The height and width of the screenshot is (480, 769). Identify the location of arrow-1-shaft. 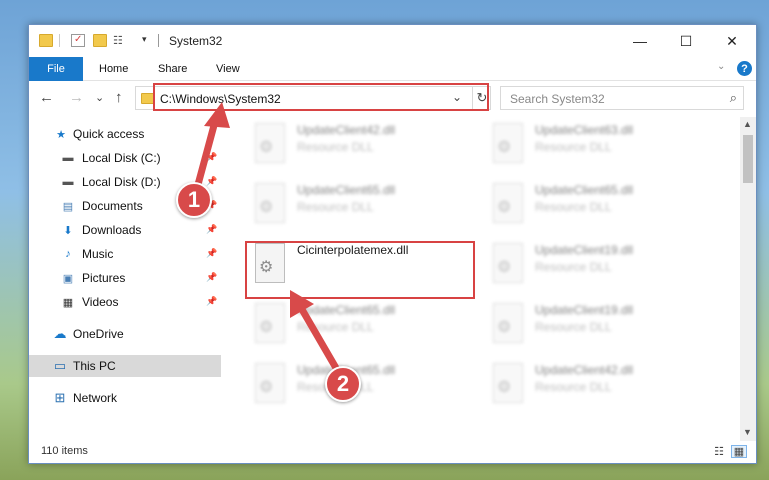
(206, 155).